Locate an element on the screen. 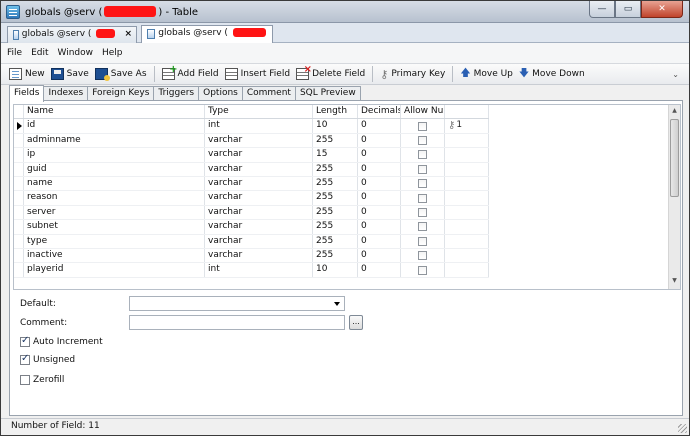 This screenshot has height=436, width=690. header-length: Length is located at coordinates (335, 112).